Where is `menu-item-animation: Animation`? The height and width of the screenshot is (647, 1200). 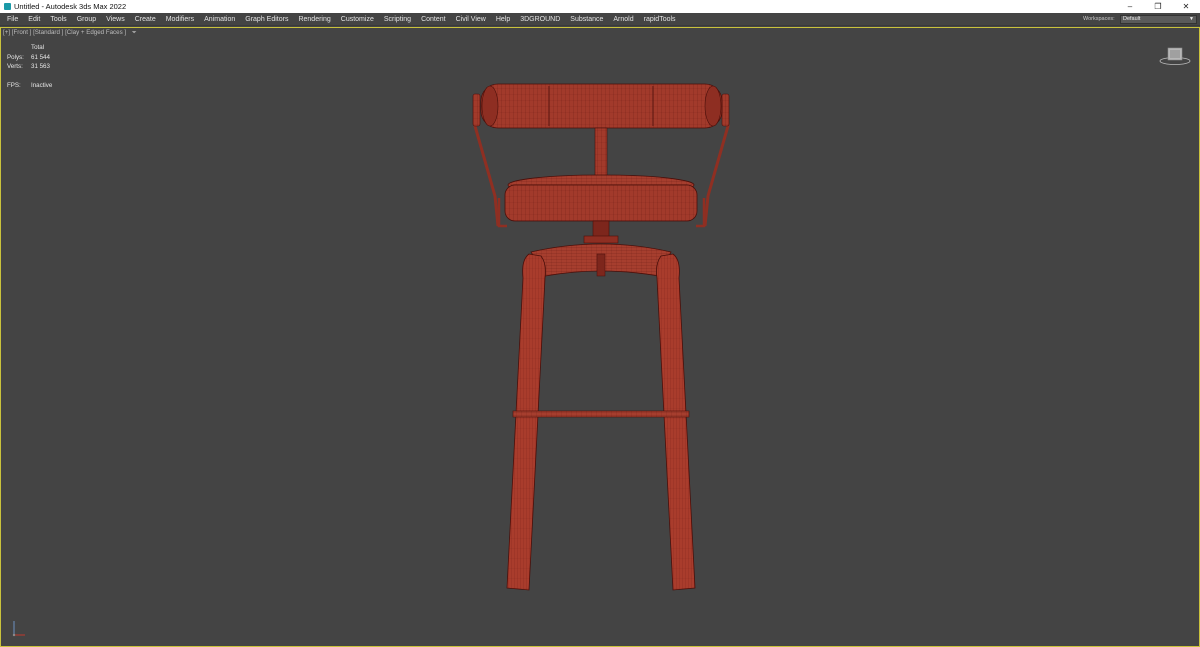
menu-item-animation: Animation is located at coordinates (219, 19).